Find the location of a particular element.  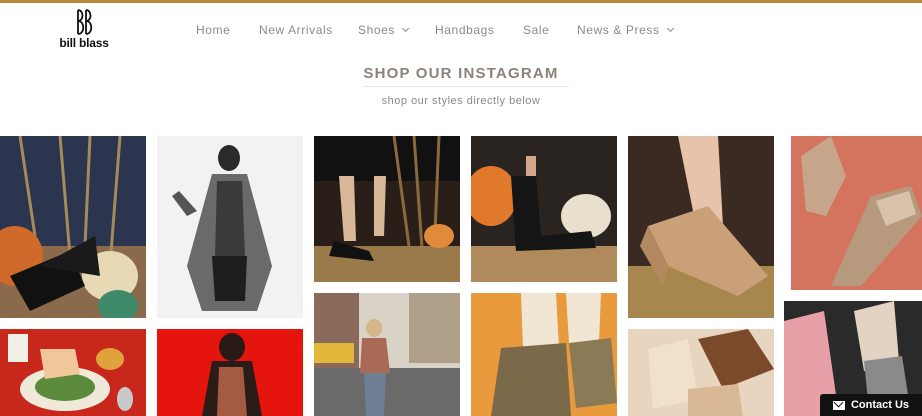

nav-item-home: Home is located at coordinates (213, 30).